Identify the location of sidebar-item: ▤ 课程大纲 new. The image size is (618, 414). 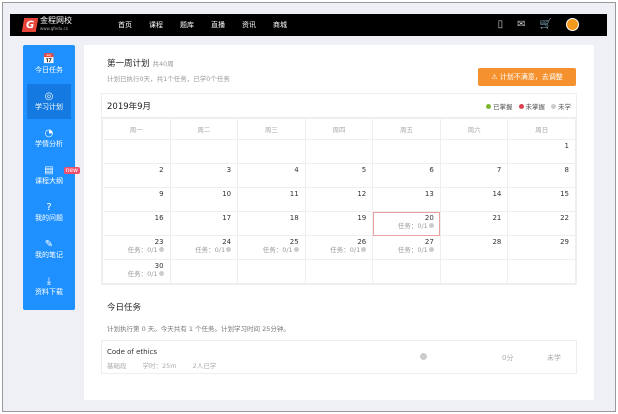
(53, 175).